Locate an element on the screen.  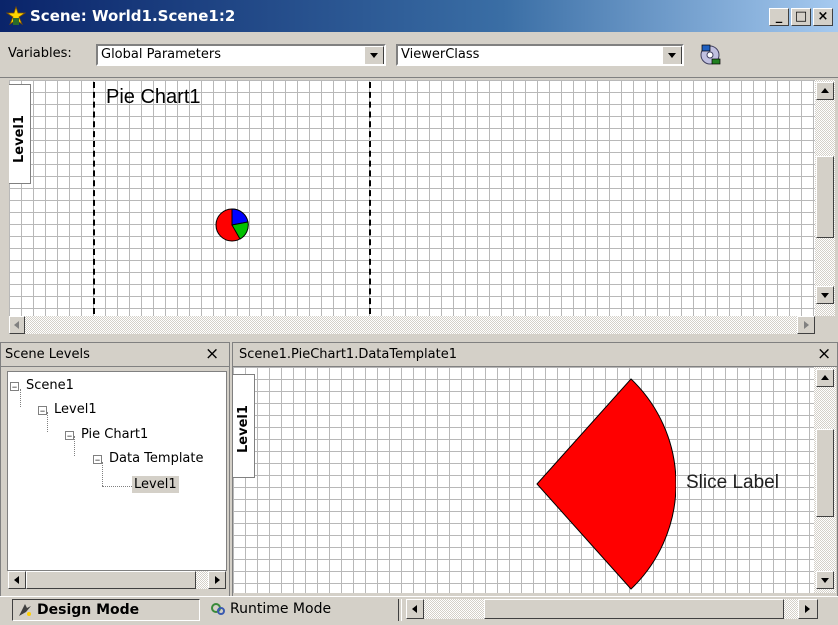
design-mode-icon is located at coordinates (25, 612).